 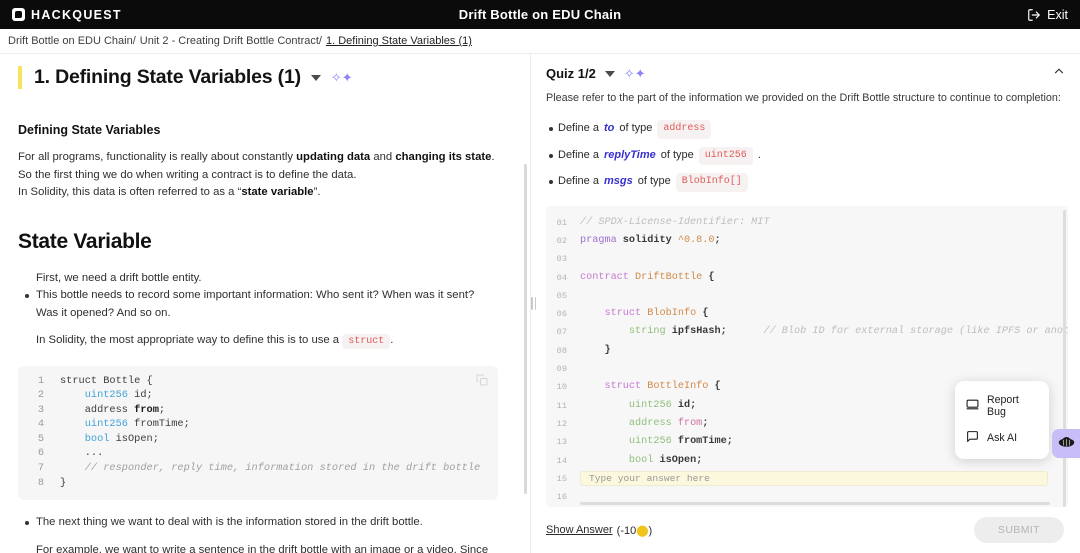 What do you see at coordinates (634, 530) in the screenshot?
I see `show-answer-cost: (-10⬤)` at bounding box center [634, 530].